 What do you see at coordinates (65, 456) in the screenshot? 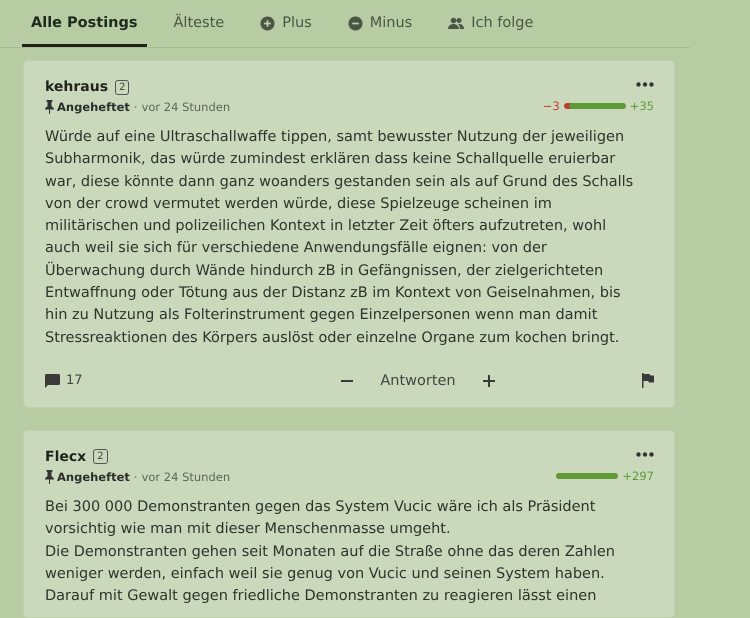
I see `author-name: Flecx` at bounding box center [65, 456].